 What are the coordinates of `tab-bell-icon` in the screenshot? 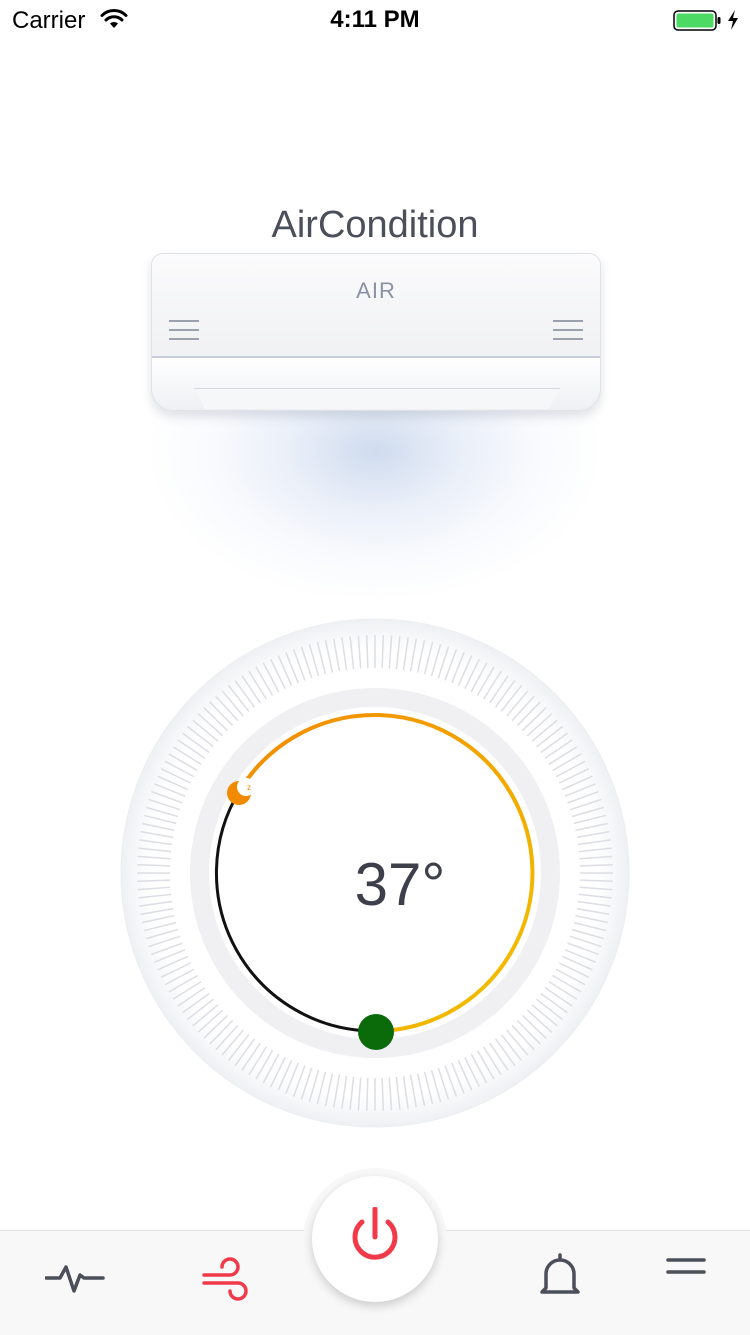 It's located at (560, 1280).